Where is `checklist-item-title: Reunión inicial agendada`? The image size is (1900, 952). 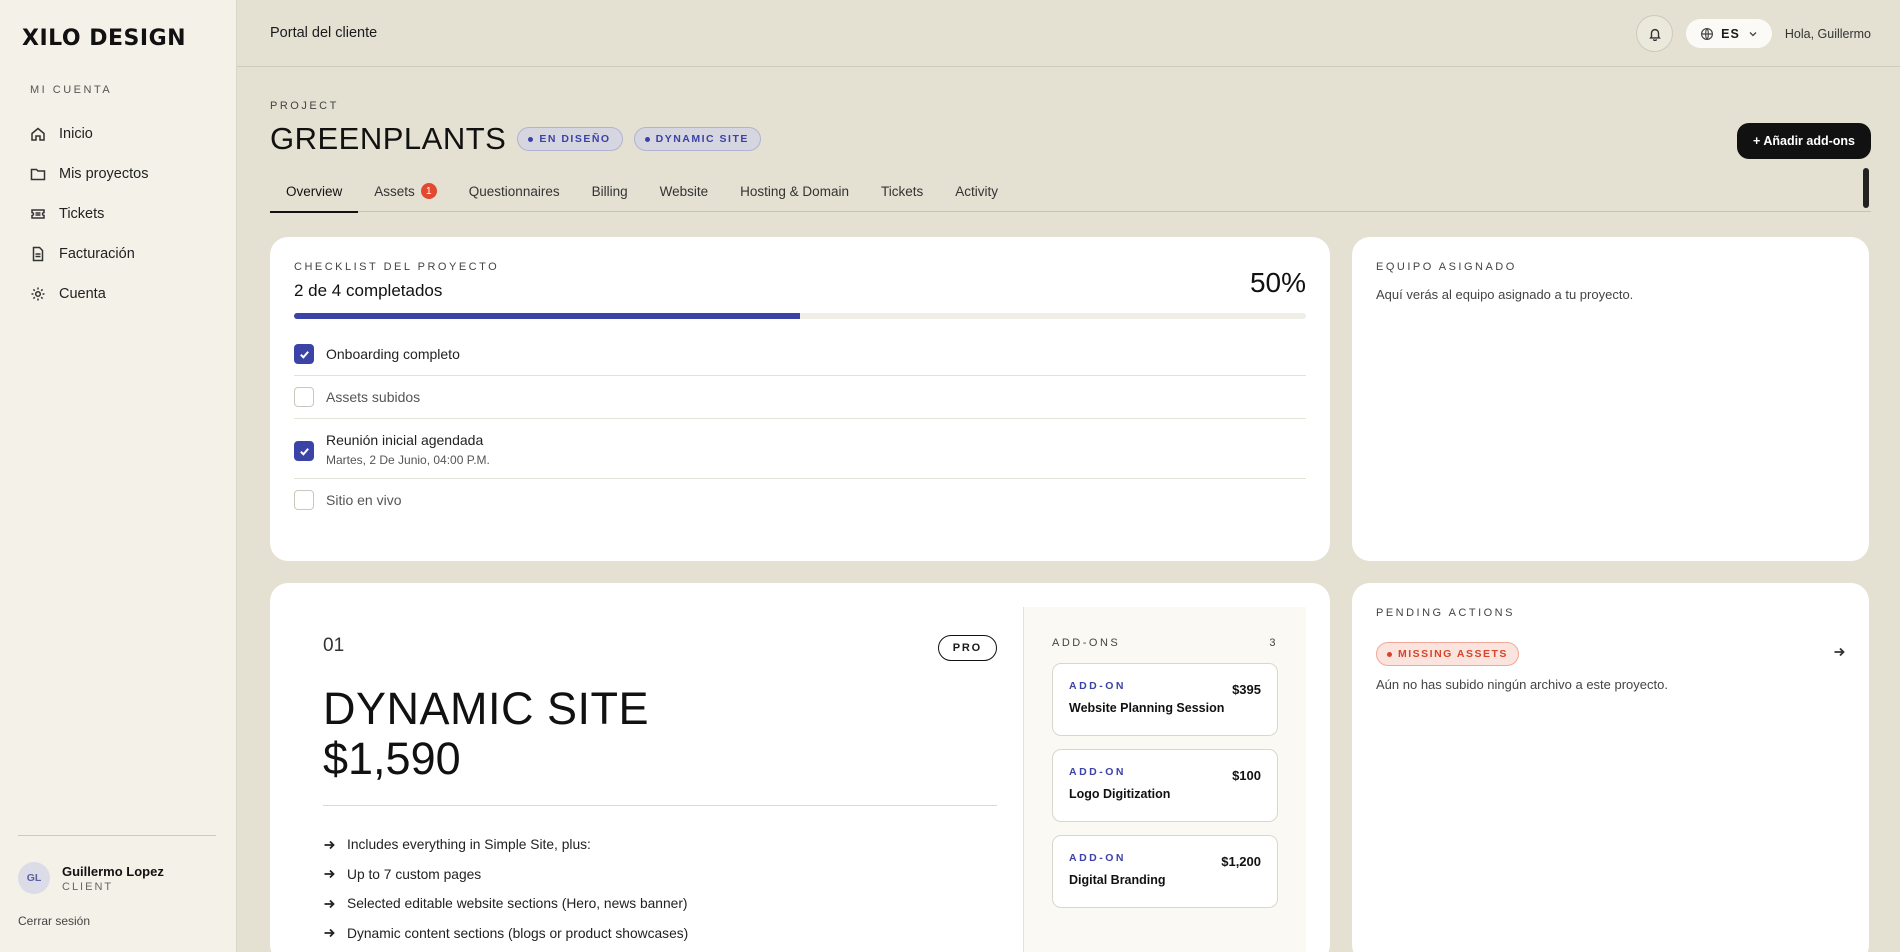 checklist-item-title: Reunión inicial agendada is located at coordinates (405, 440).